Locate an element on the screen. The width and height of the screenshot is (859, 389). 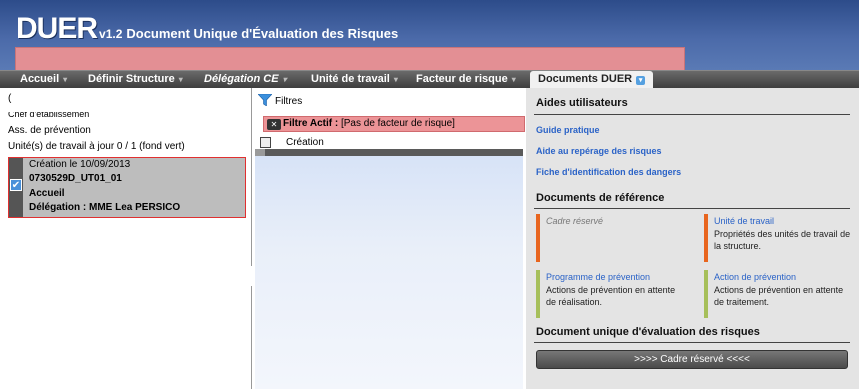
column-resize-handle is located at coordinates (260, 152).